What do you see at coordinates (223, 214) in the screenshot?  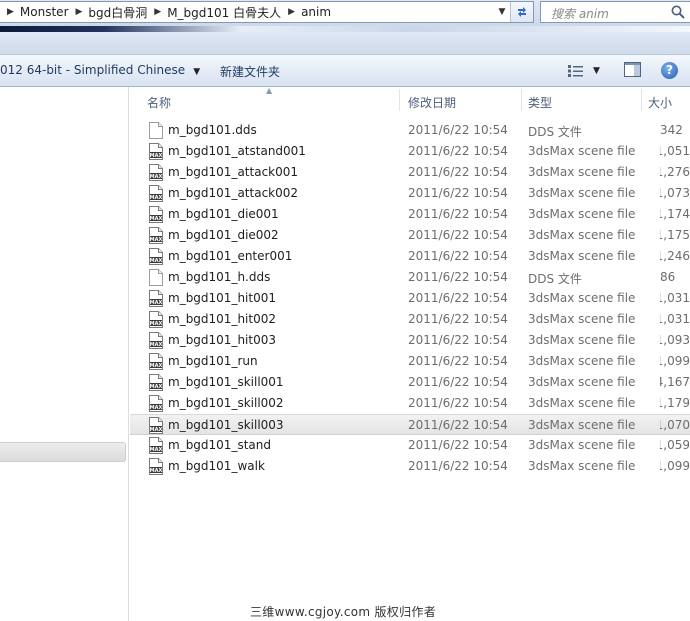 I see `file-name: m_bgd101_die001` at bounding box center [223, 214].